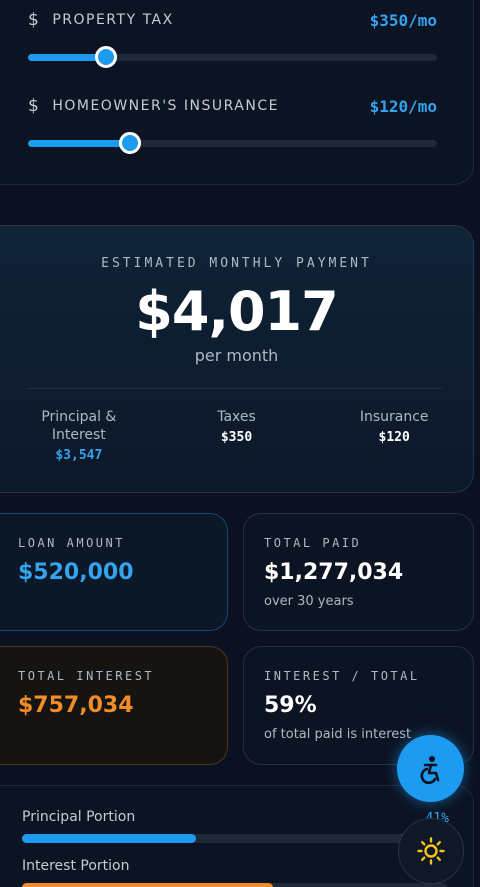  I want to click on interest-ratio-value: 59%, so click(290, 705).